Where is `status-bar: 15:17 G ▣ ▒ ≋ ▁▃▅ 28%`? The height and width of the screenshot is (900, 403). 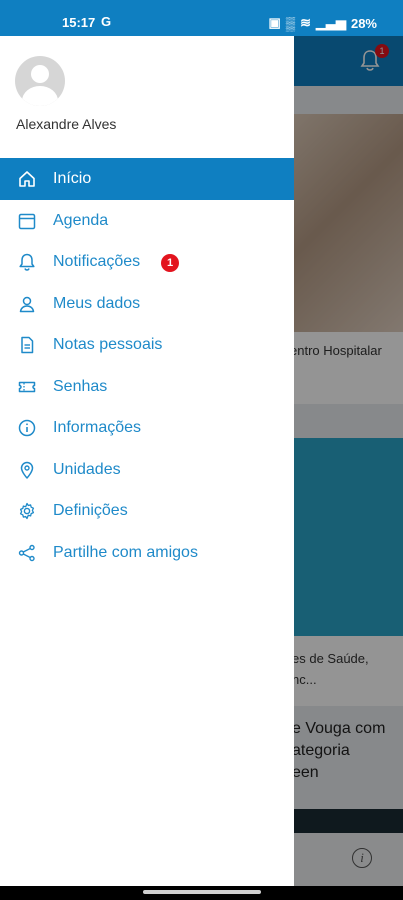
status-bar: 15:17 G ▣ ▒ ≋ ▁▃▅ 28% is located at coordinates (201, 18).